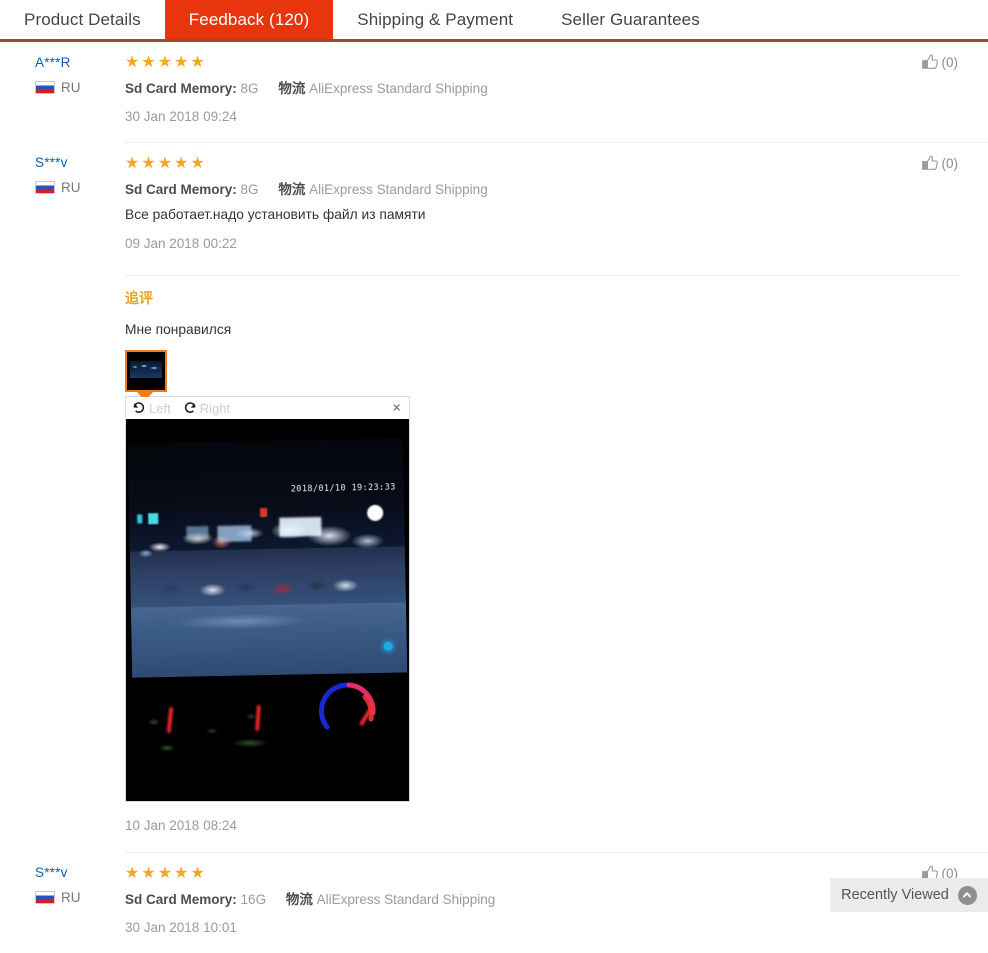 The height and width of the screenshot is (953, 988). I want to click on tab-seller-guarantees: Seller Guarantees, so click(630, 19).